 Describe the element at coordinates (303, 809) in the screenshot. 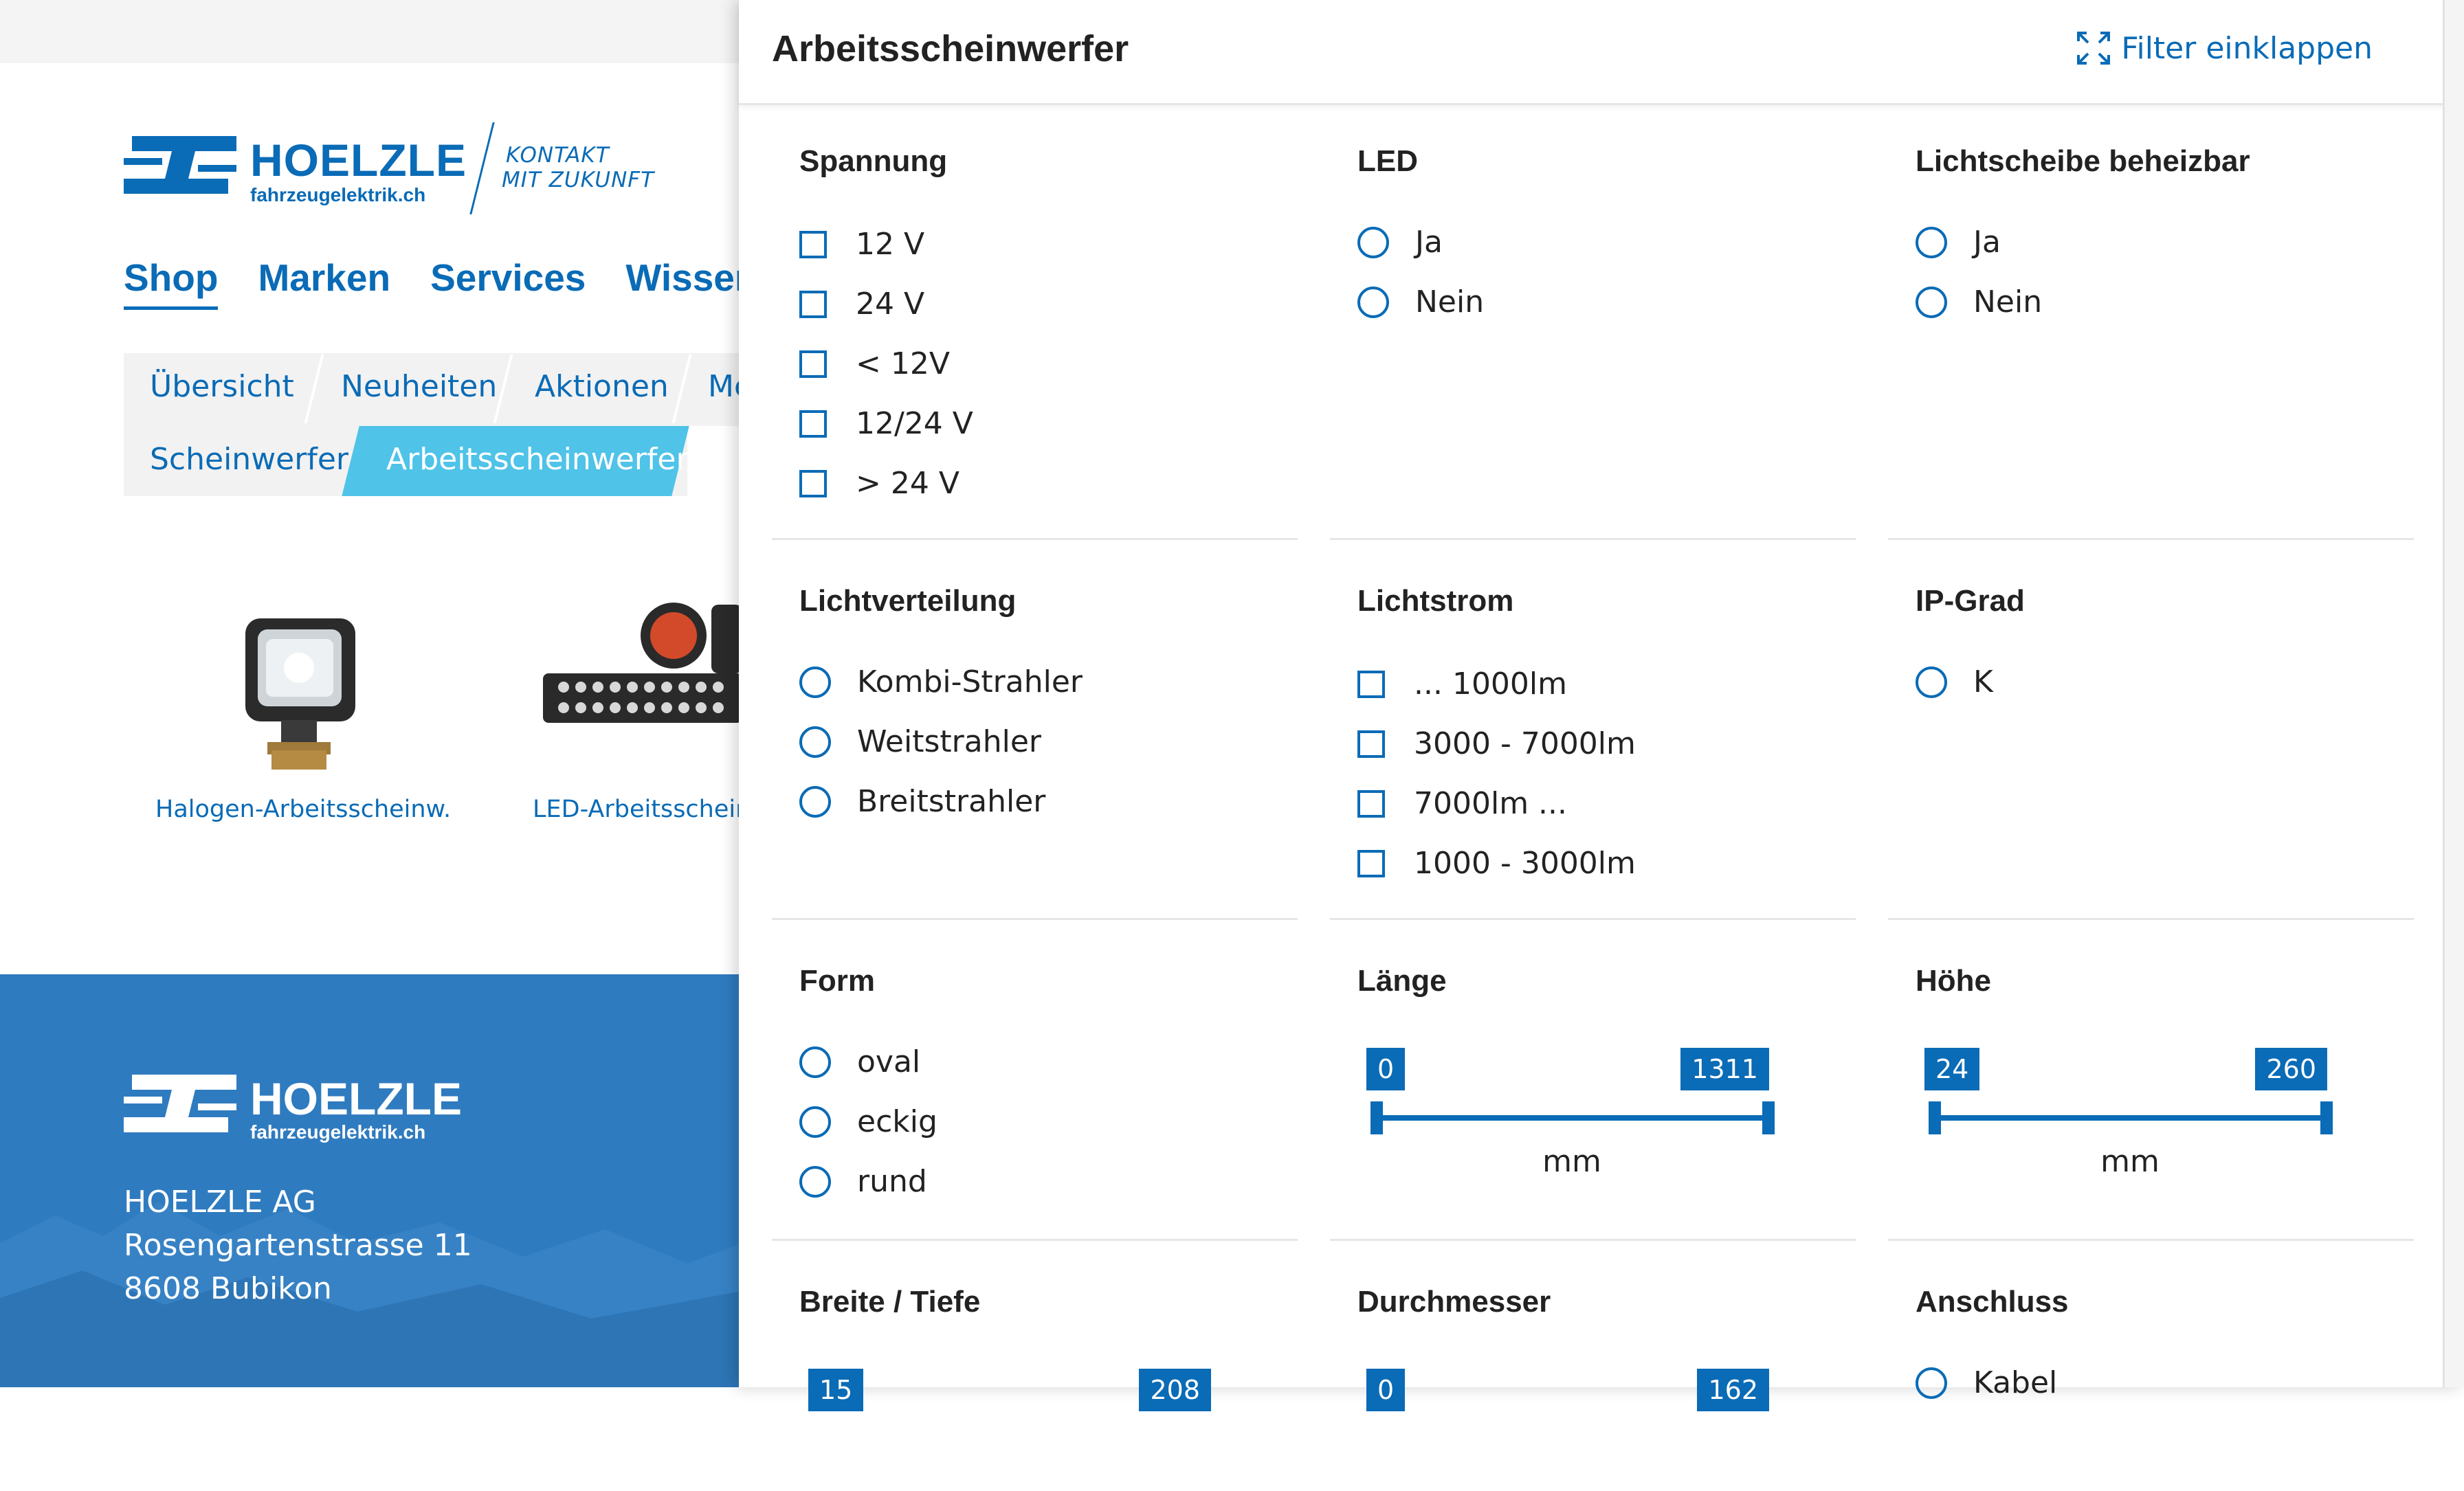

I see `product-halogen-label: Halogen-Arbeitsscheinw.` at that location.